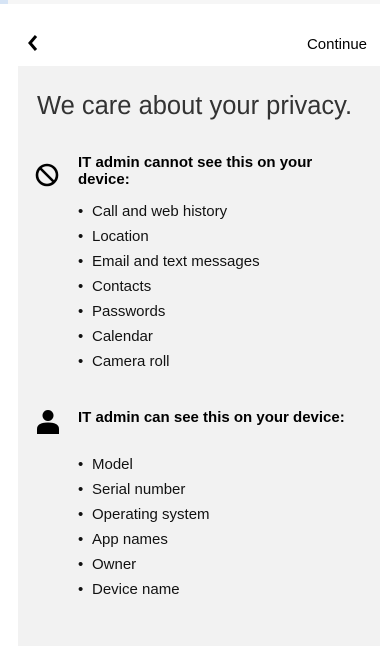 Image resolution: width=380 pixels, height=646 pixels. What do you see at coordinates (144, 589) in the screenshot?
I see `list-item: Device name` at bounding box center [144, 589].